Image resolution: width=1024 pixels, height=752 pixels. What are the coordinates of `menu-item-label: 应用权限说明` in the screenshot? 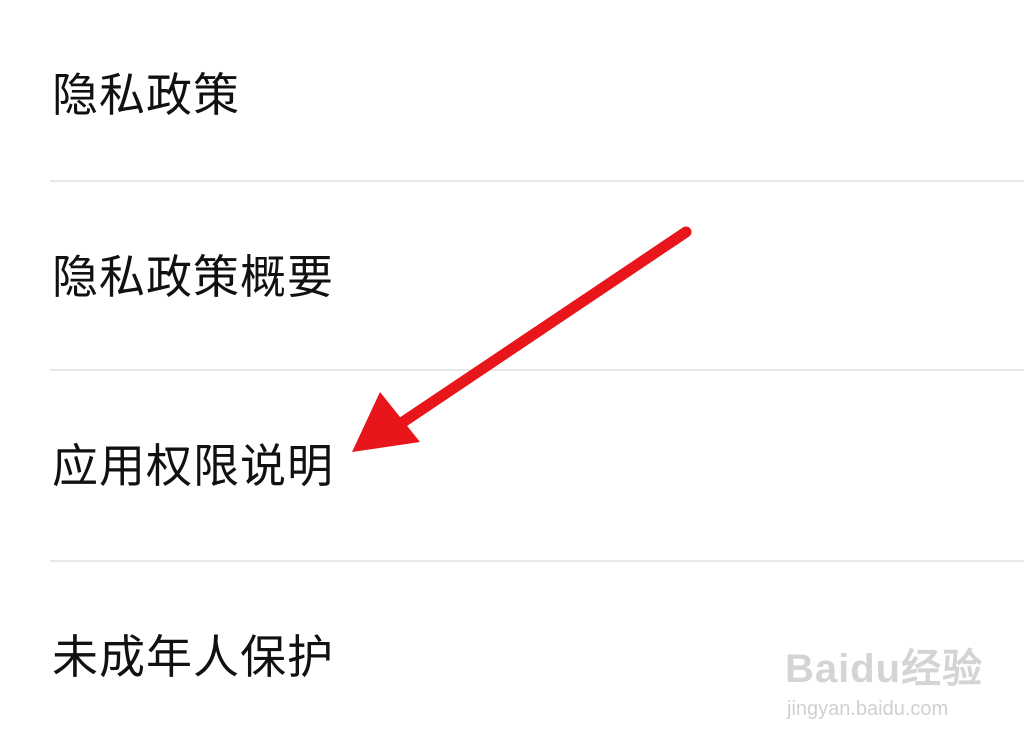 It's located at (193, 466).